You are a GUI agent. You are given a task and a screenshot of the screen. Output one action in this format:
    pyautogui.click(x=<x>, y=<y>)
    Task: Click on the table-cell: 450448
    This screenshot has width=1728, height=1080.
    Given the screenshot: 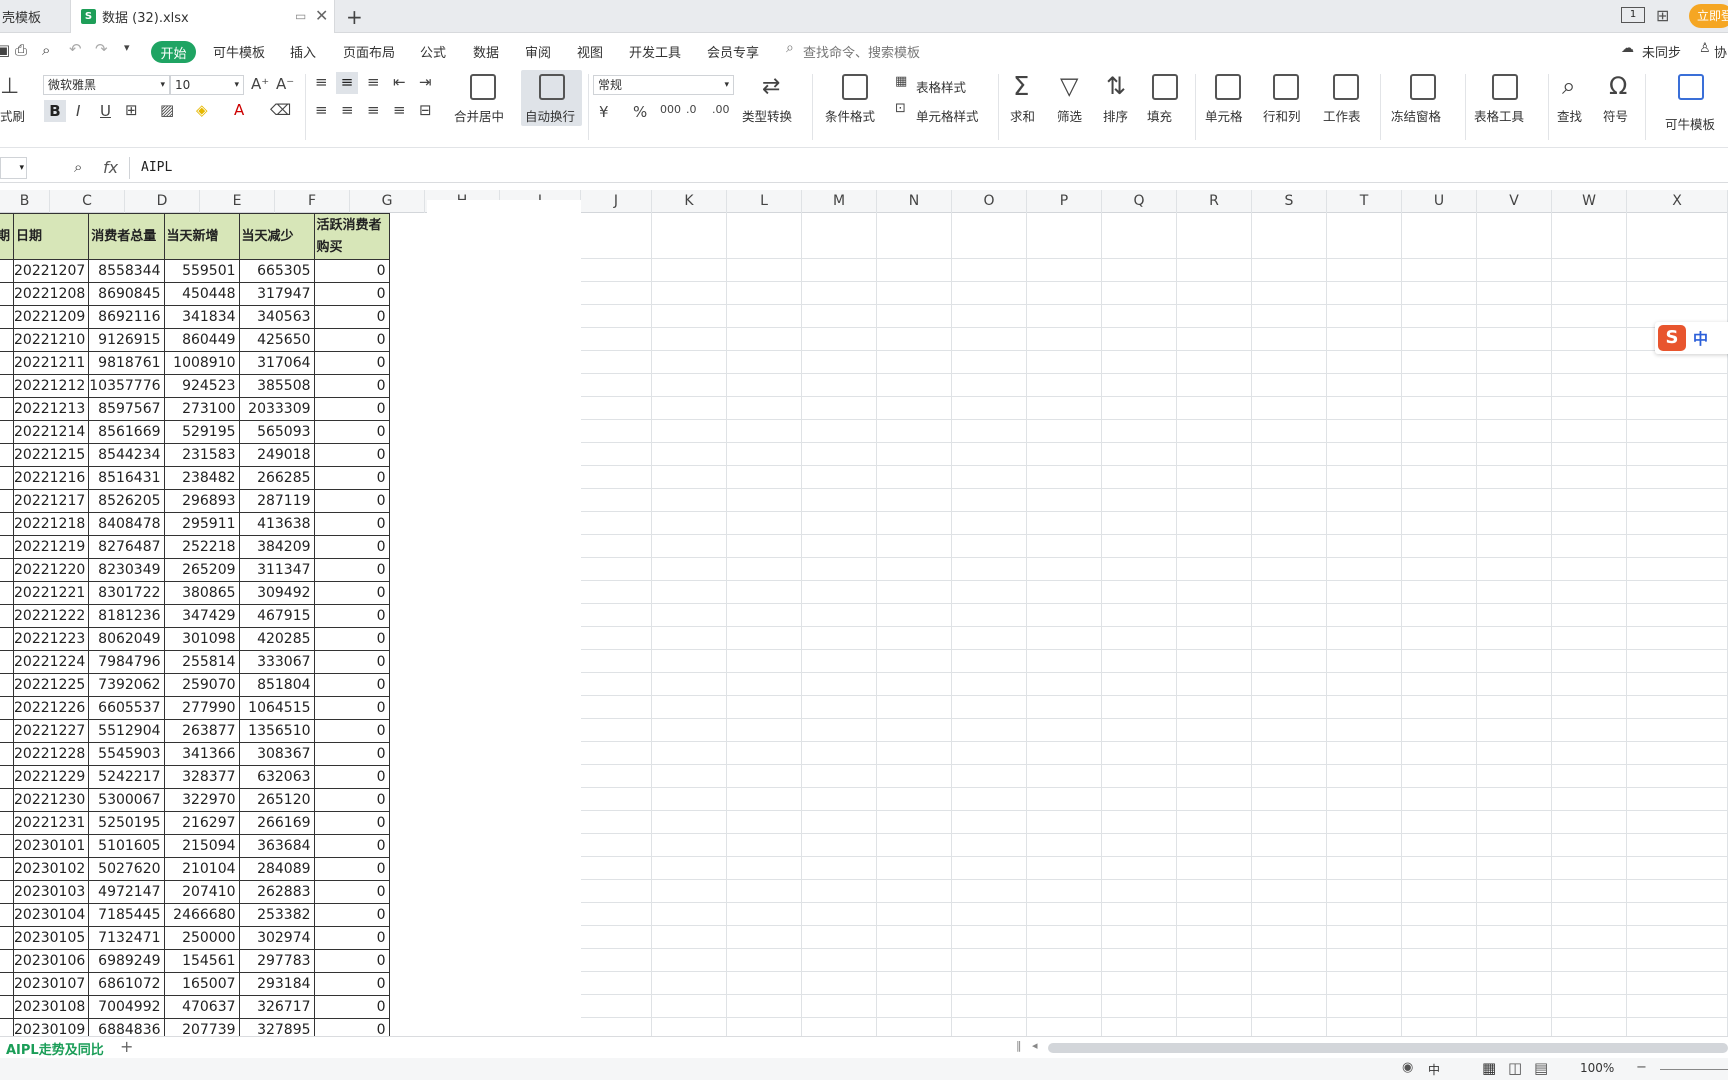 What is the action you would take?
    pyautogui.click(x=201, y=294)
    